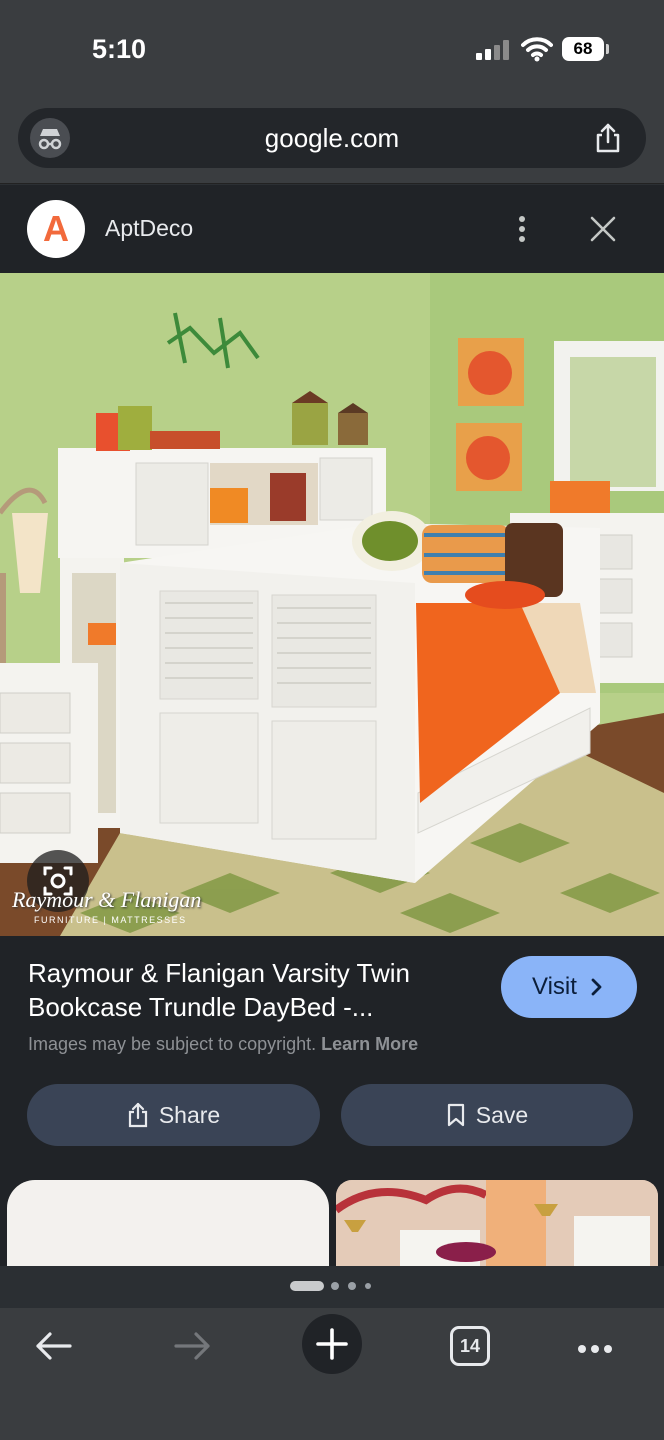  I want to click on page-indicator, so click(332, 1287).